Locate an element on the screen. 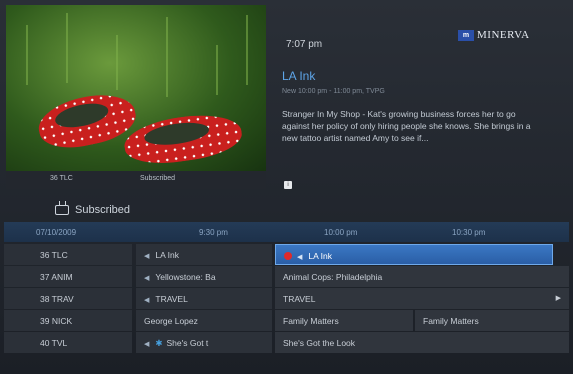 This screenshot has width=573, height=374. channel-row: 38 TRAV ◀ TRAVEL TRAVEL ▶ is located at coordinates (286, 299).